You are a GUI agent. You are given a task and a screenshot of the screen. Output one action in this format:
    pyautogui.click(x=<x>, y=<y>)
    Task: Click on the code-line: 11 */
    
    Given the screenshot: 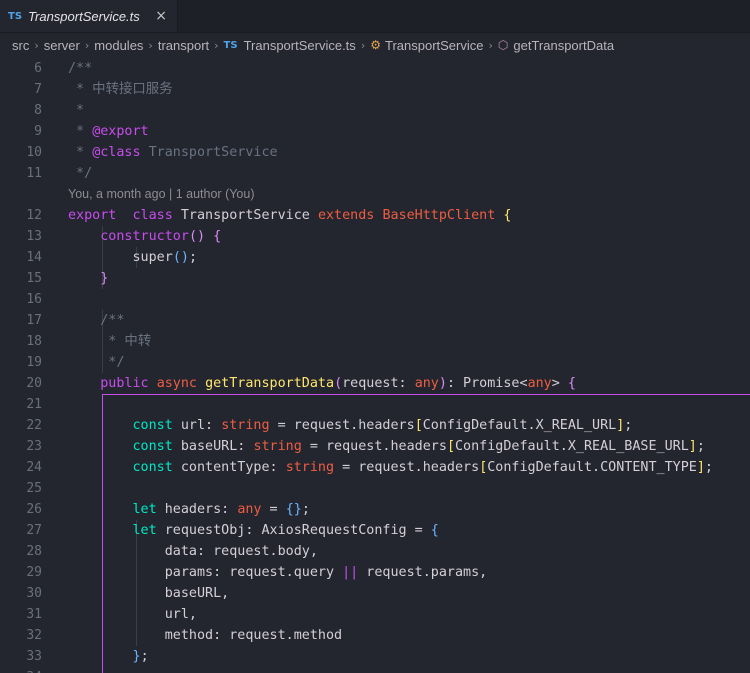 What is the action you would take?
    pyautogui.click(x=375, y=173)
    